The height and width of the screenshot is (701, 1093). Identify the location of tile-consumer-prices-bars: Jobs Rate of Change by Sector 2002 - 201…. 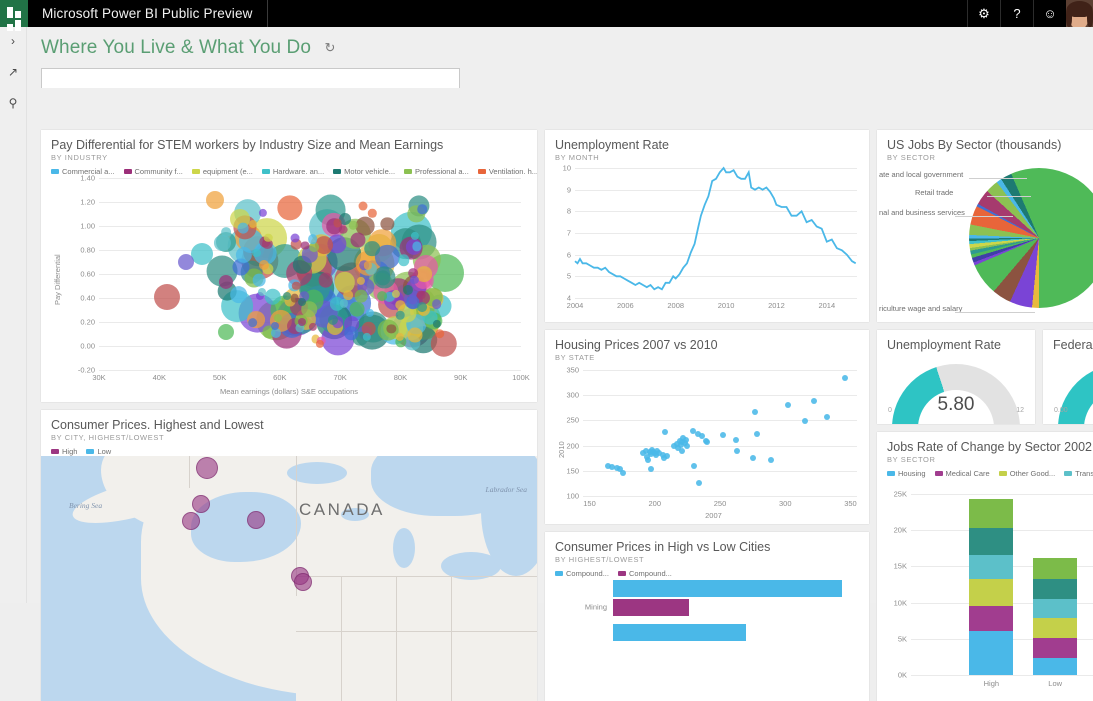
(985, 566).